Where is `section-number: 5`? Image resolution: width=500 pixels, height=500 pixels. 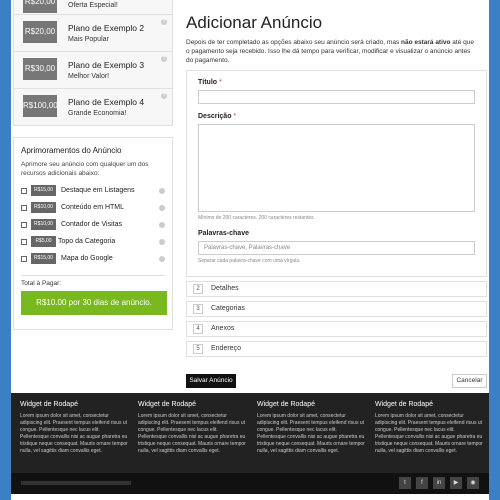
section-number: 5 is located at coordinates (198, 349).